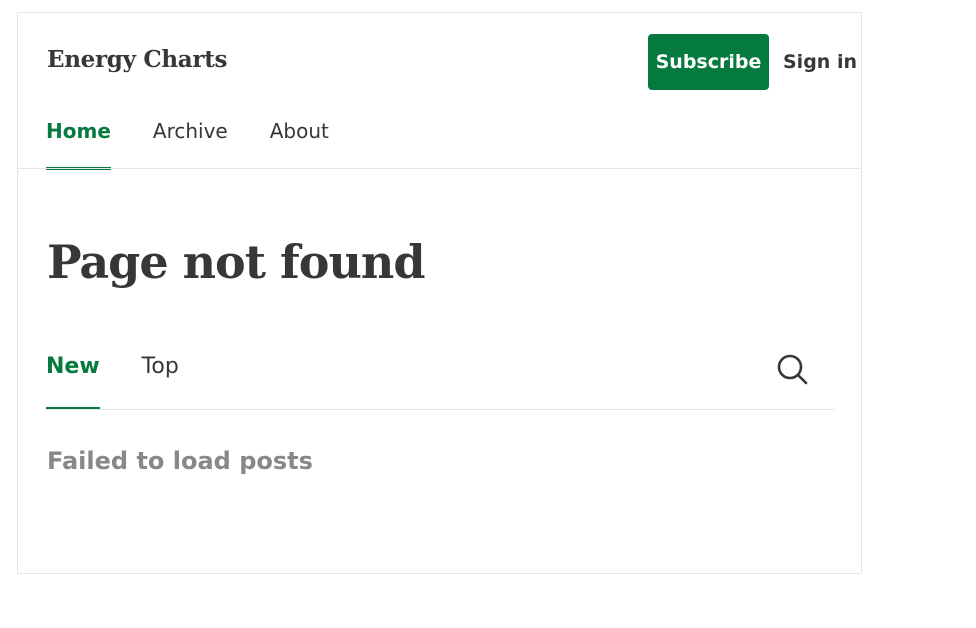 Image resolution: width=976 pixels, height=628 pixels. Describe the element at coordinates (78, 143) in the screenshot. I see `nav-item-home: Home` at that location.